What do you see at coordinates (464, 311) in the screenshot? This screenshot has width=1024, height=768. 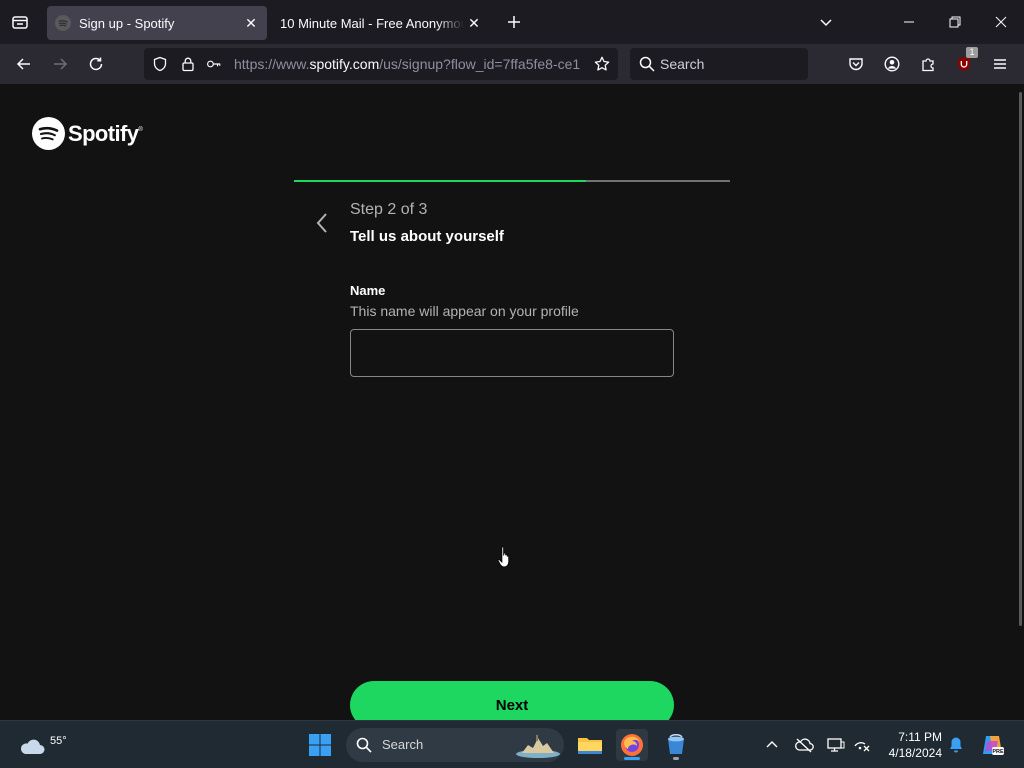 I see `name-field-hint: This name will appear on your profile` at bounding box center [464, 311].